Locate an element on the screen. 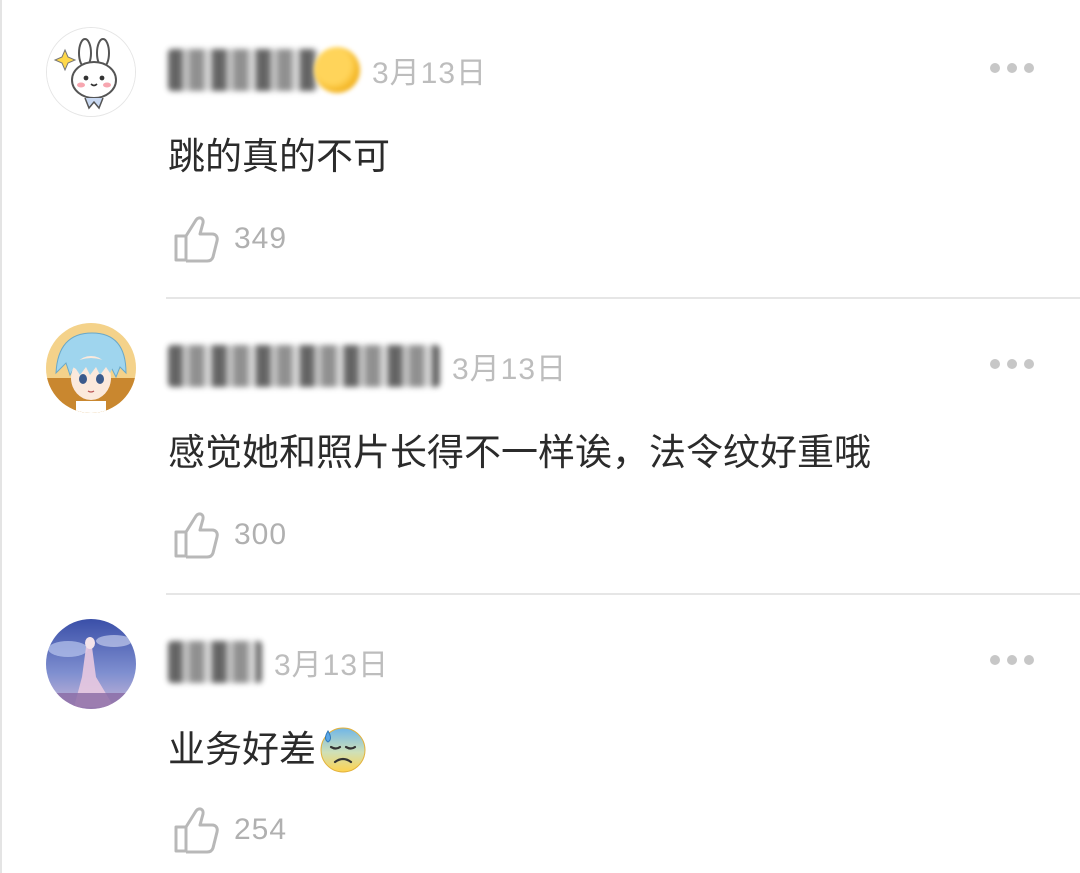 The height and width of the screenshot is (873, 1080). comment-text-body: 感觉她和照片长得不一样诶，法令纹好重哦 is located at coordinates (519, 452).